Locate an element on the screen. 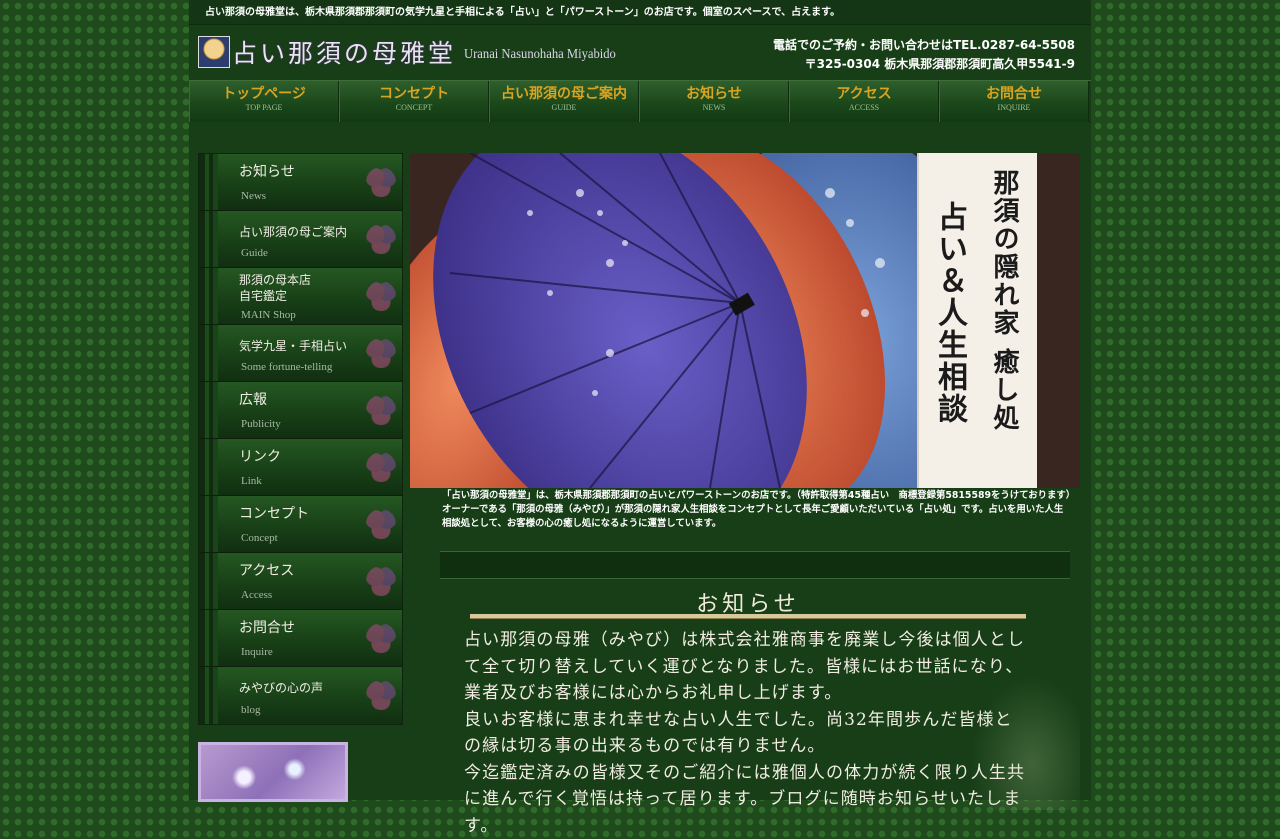 This screenshot has width=1280, height=839. sidebar-item-label: アクセス is located at coordinates (267, 571).